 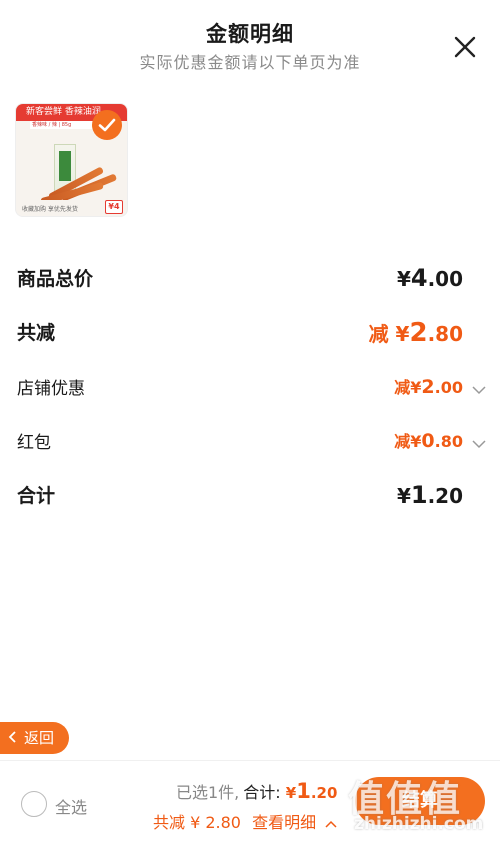 What do you see at coordinates (34, 804) in the screenshot?
I see `select-all-radio` at bounding box center [34, 804].